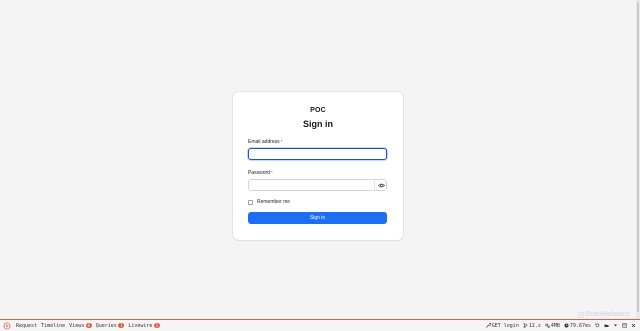 This screenshot has width=640, height=331. I want to click on debug-tab-timeline: Timeline, so click(53, 326).